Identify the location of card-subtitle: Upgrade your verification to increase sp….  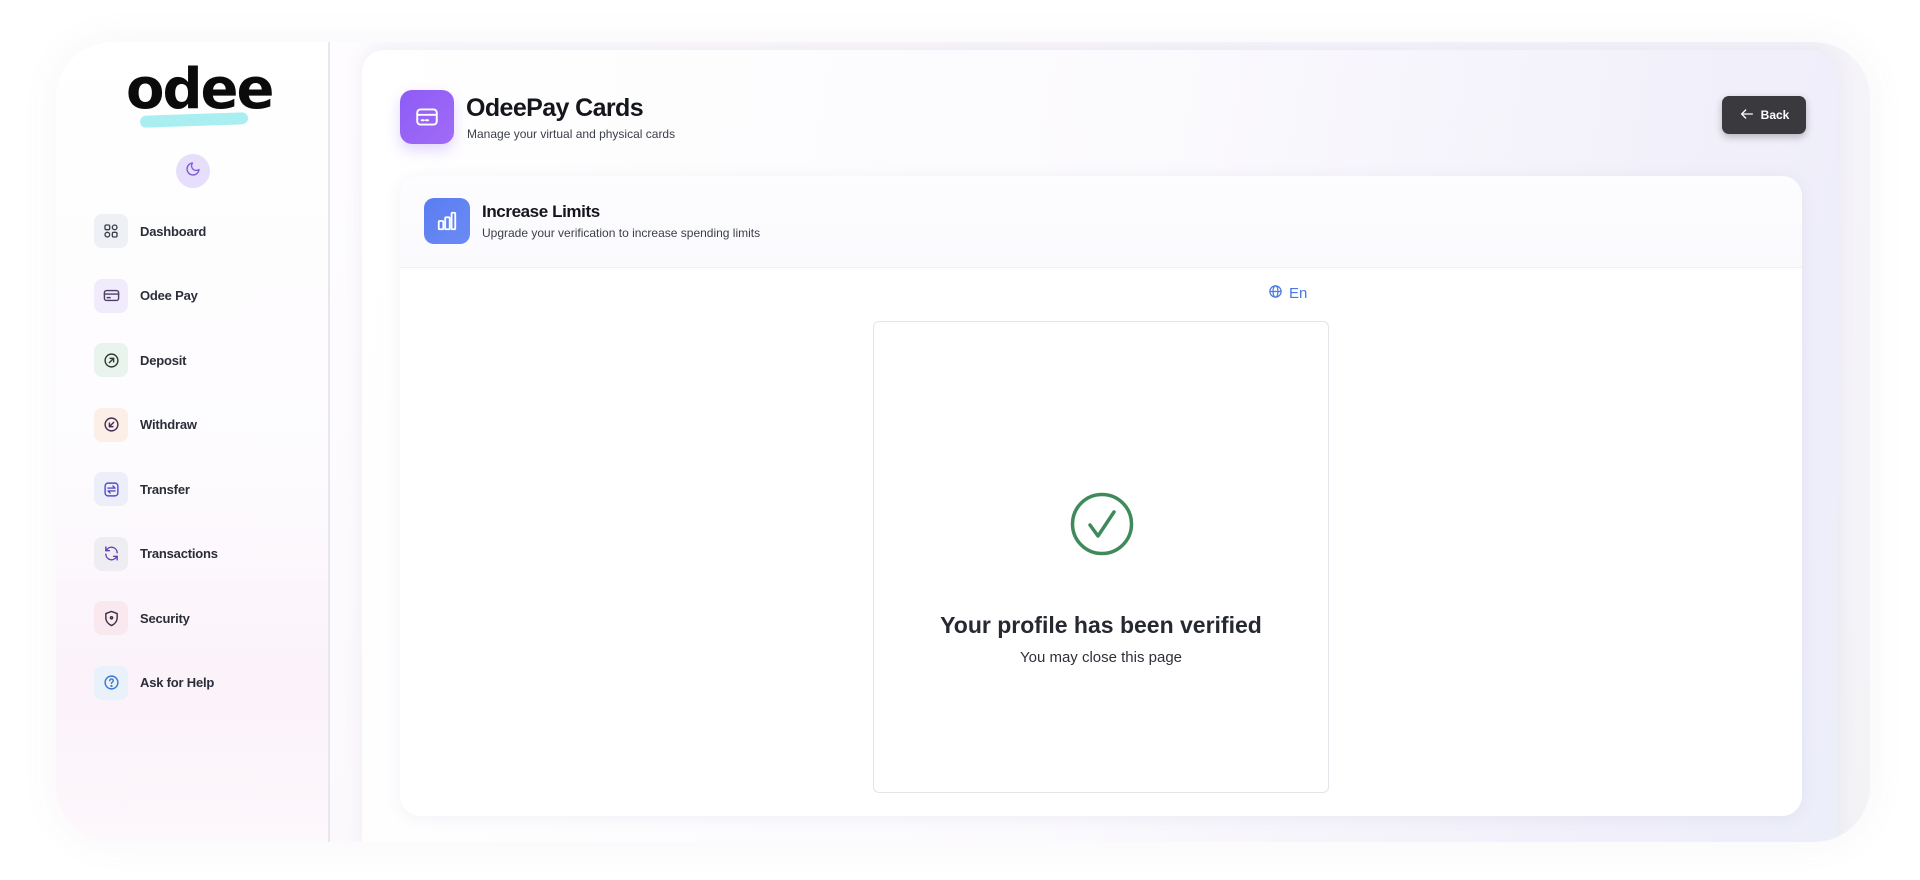
(621, 233).